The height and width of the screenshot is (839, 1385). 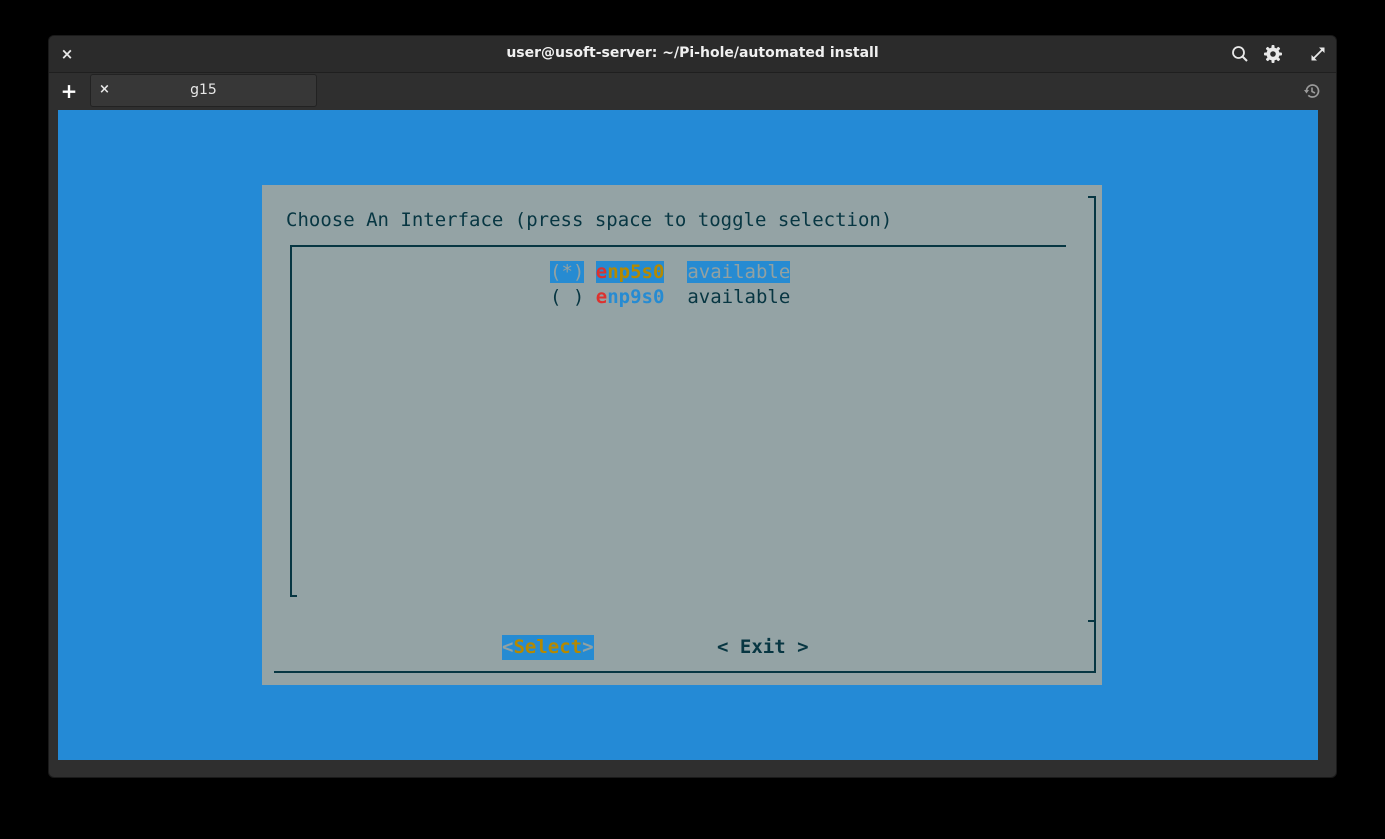 What do you see at coordinates (1092, 197) in the screenshot?
I see `dialog-top-right-corner` at bounding box center [1092, 197].